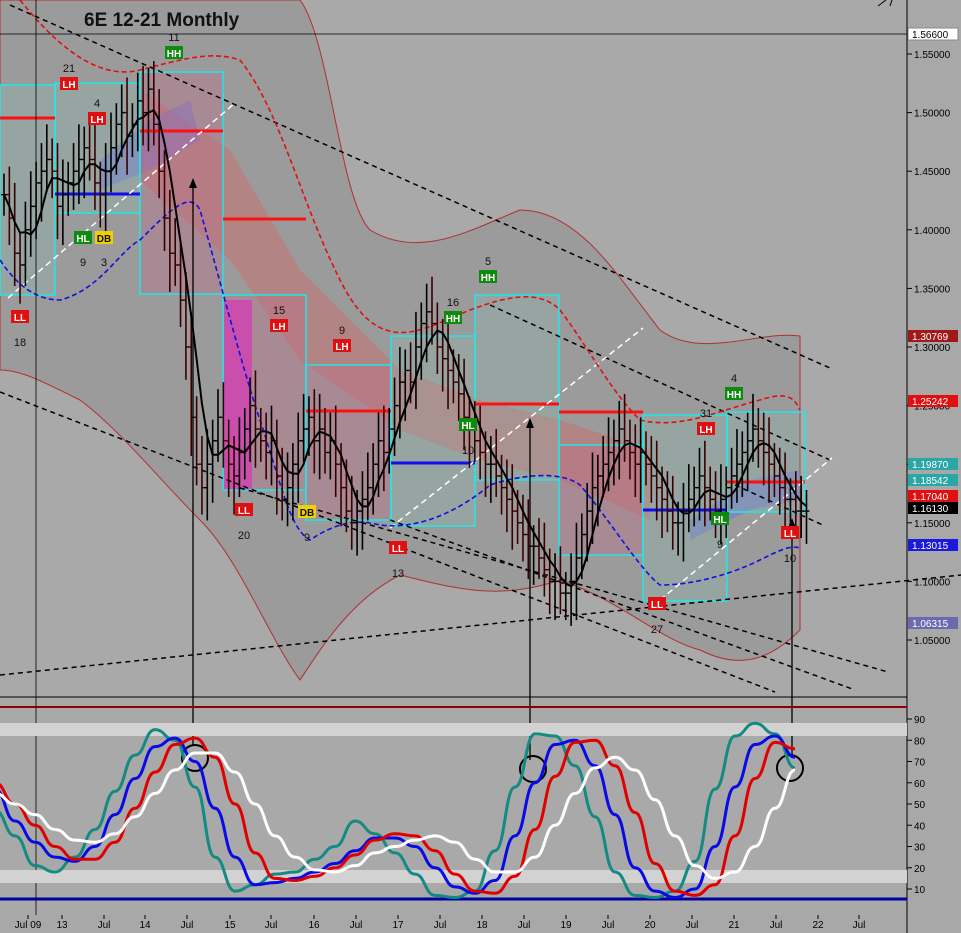 This screenshot has width=961, height=933. What do you see at coordinates (145, 925) in the screenshot?
I see `time-tick-label: 14` at bounding box center [145, 925].